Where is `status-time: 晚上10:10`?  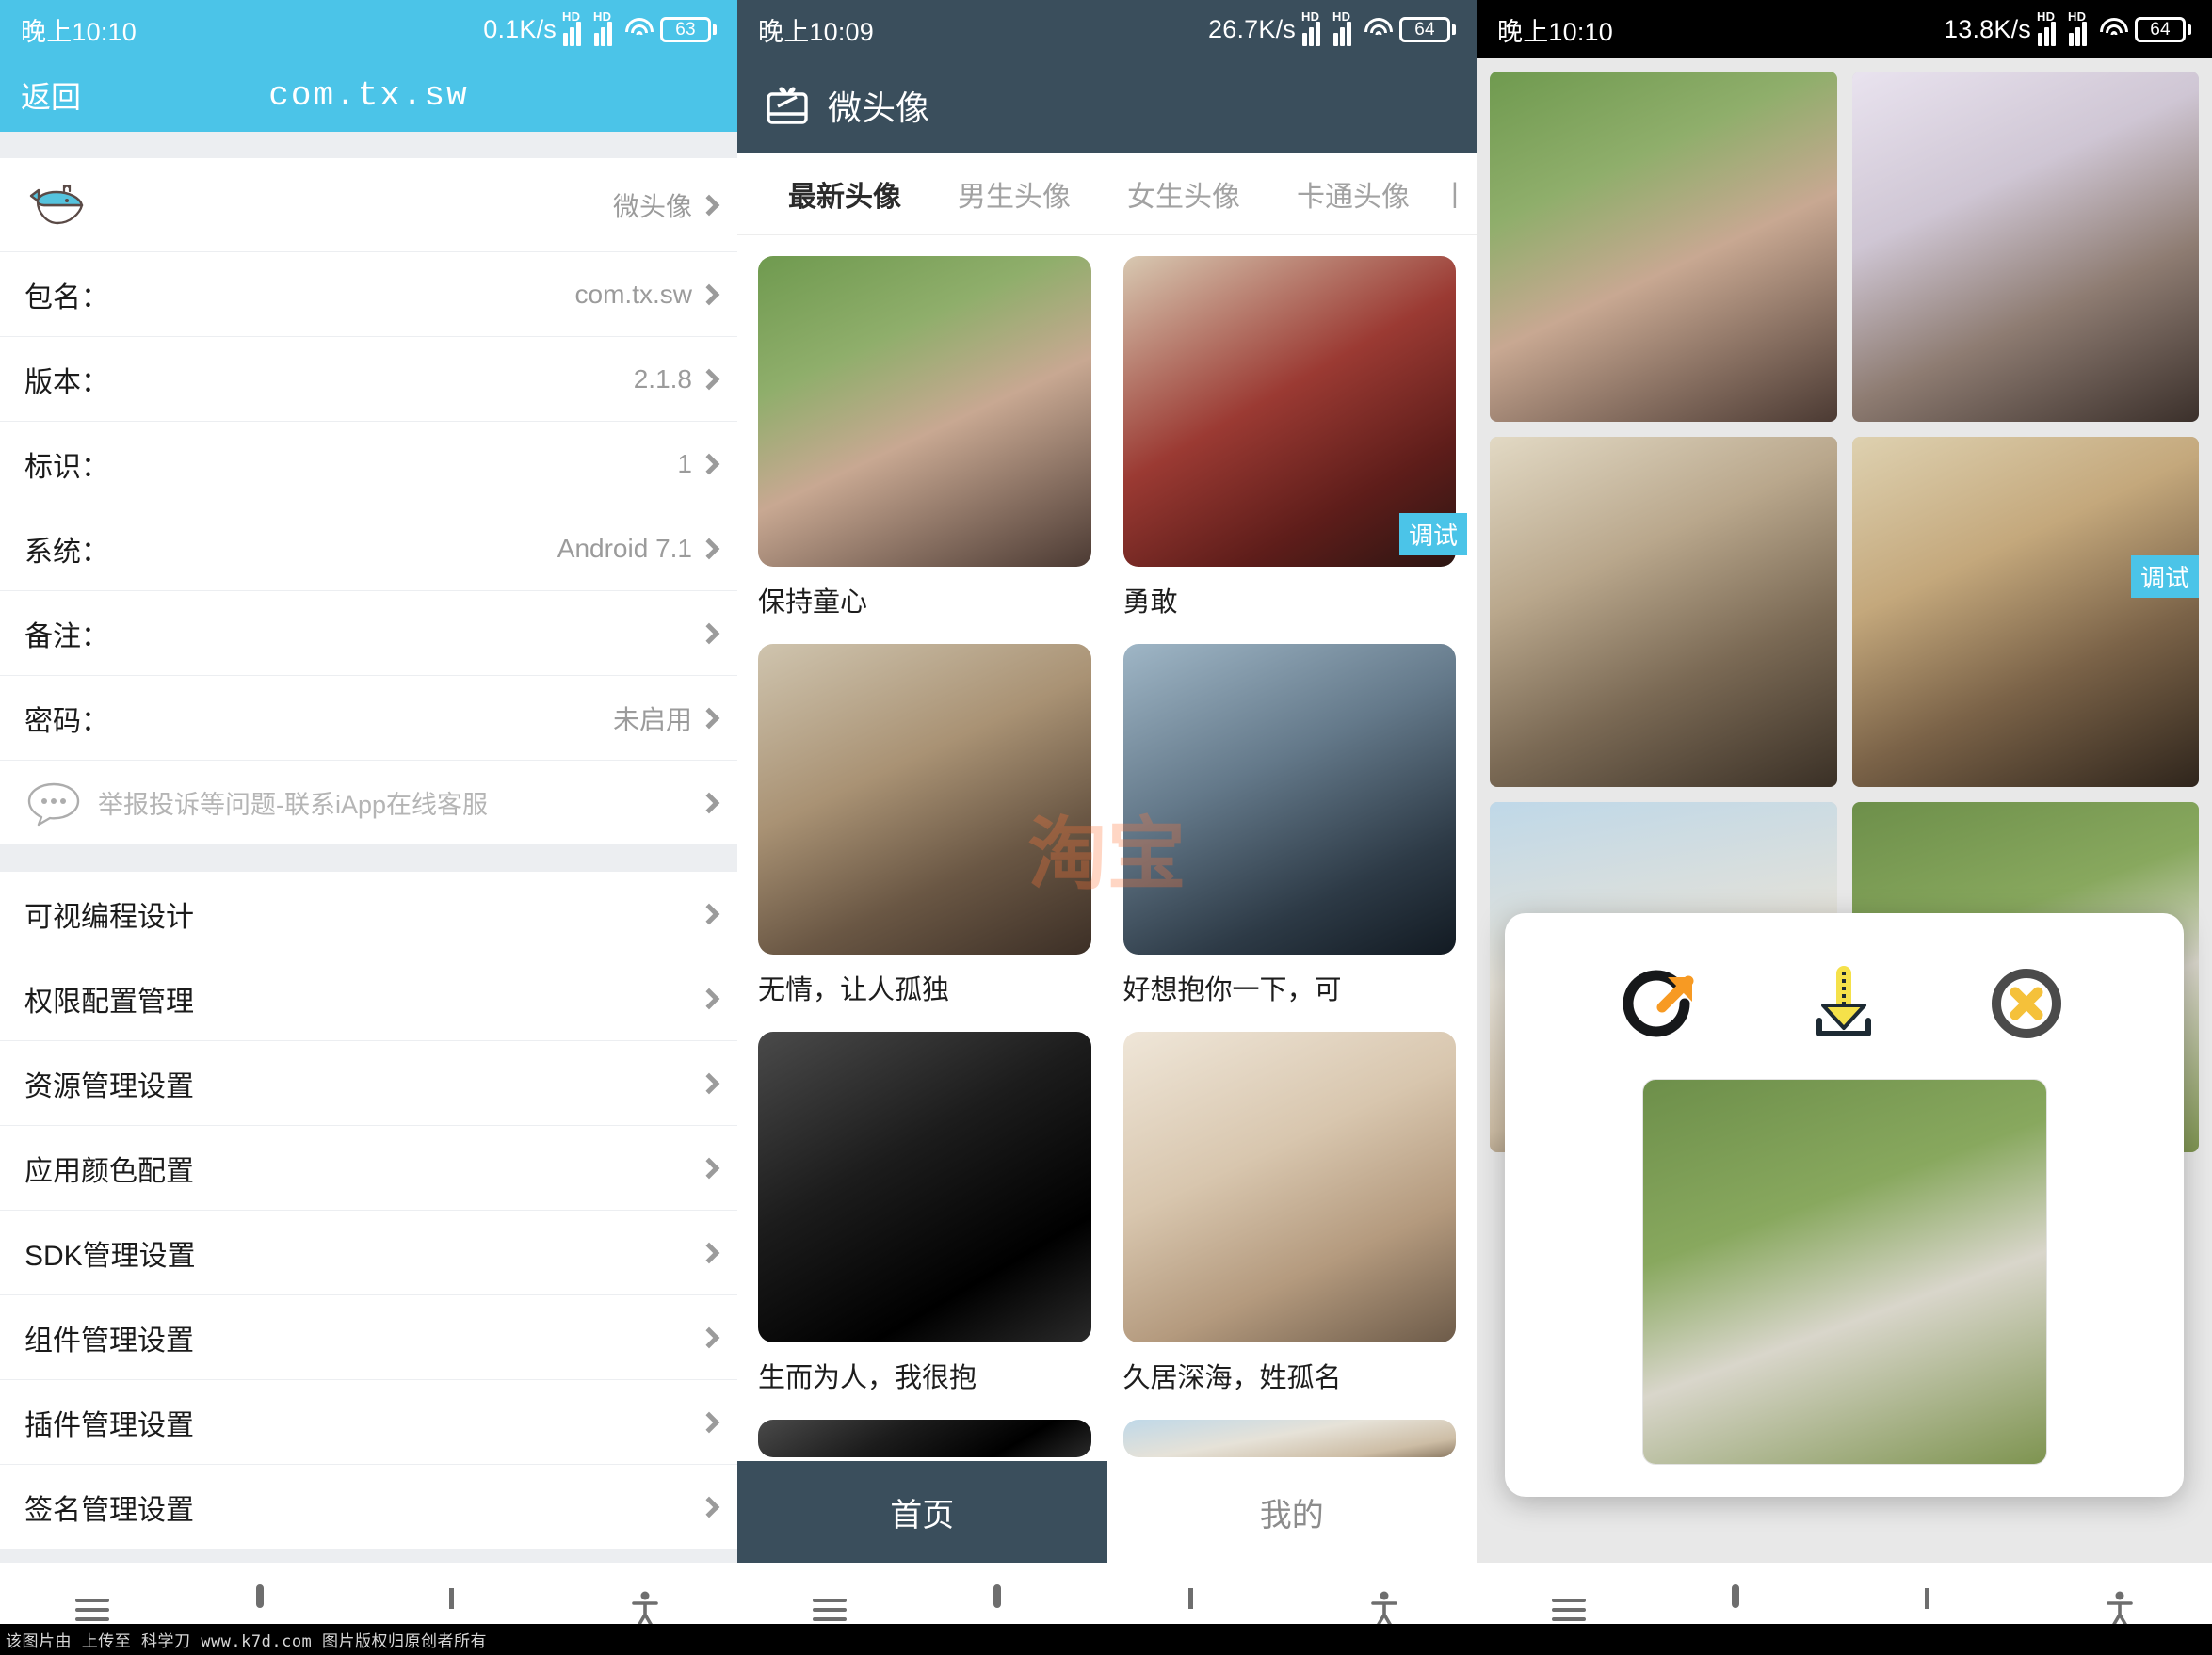 status-time: 晚上10:10 is located at coordinates (1555, 32).